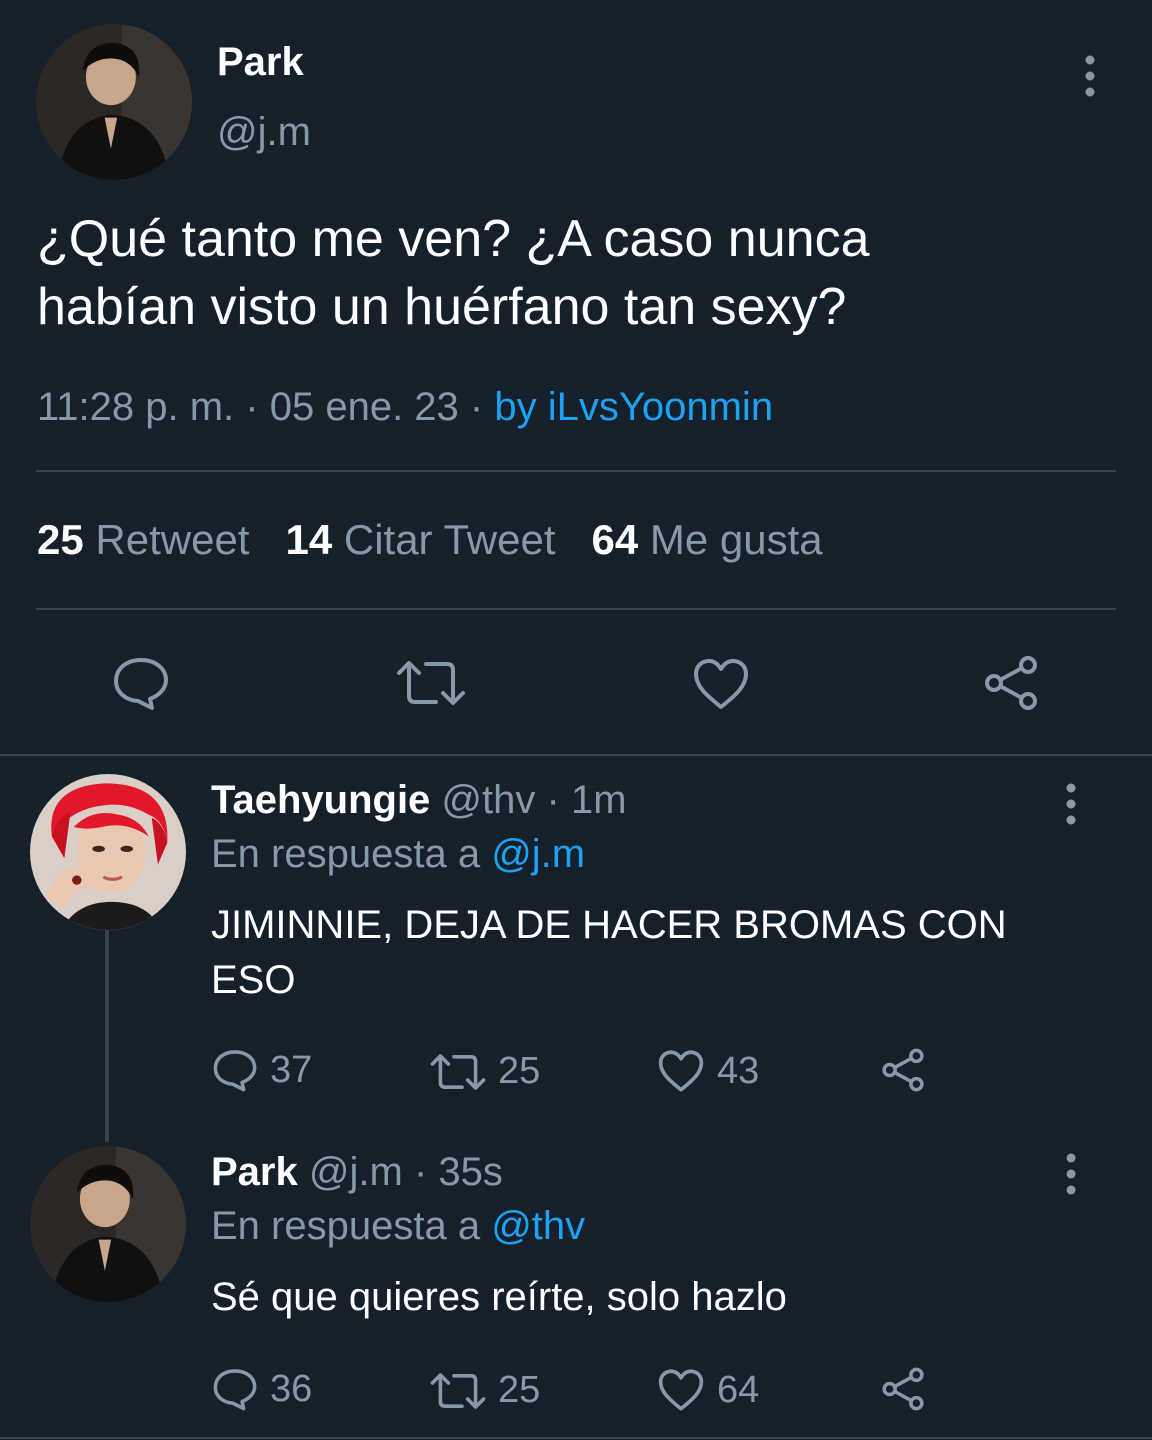 Image resolution: width=1152 pixels, height=1440 pixels. I want to click on reply-text: JIMINNIE, DEJA DE HACER BROMAS CON ESO, so click(661, 953).